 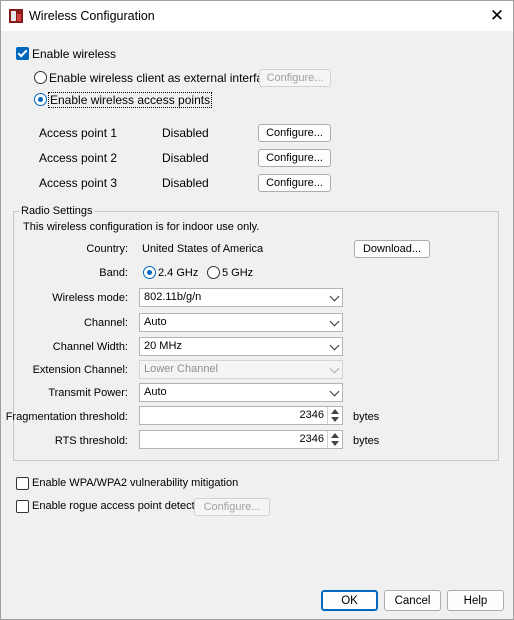 What do you see at coordinates (91, 441) in the screenshot?
I see `rts-threshold-label: RTS threshold:` at bounding box center [91, 441].